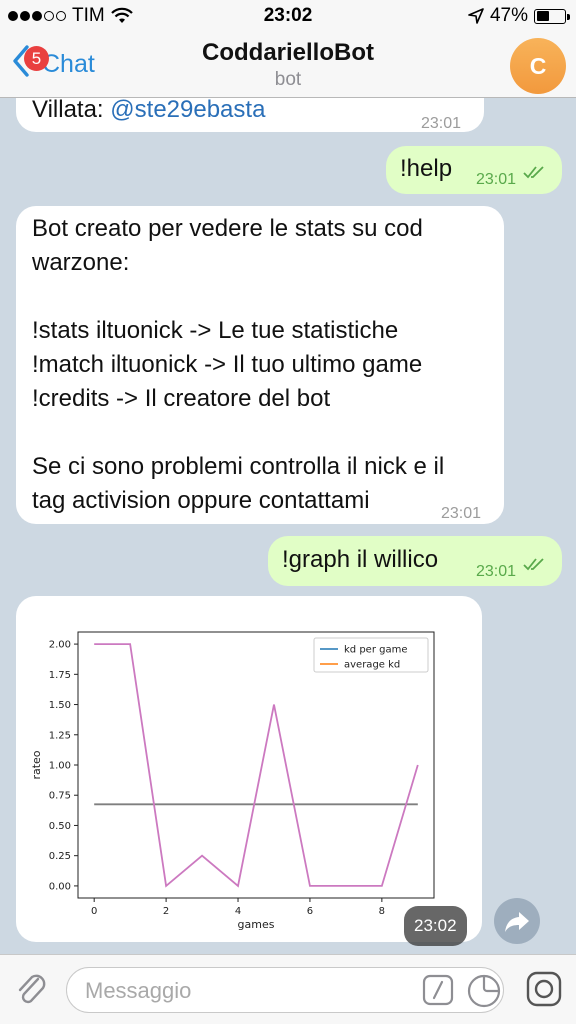  I want to click on message-text: !help, so click(426, 168).